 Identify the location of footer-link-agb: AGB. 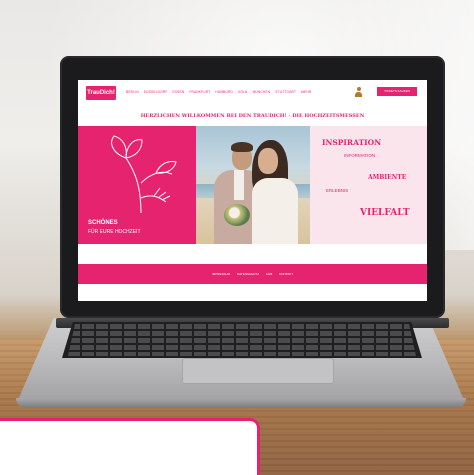
(269, 274).